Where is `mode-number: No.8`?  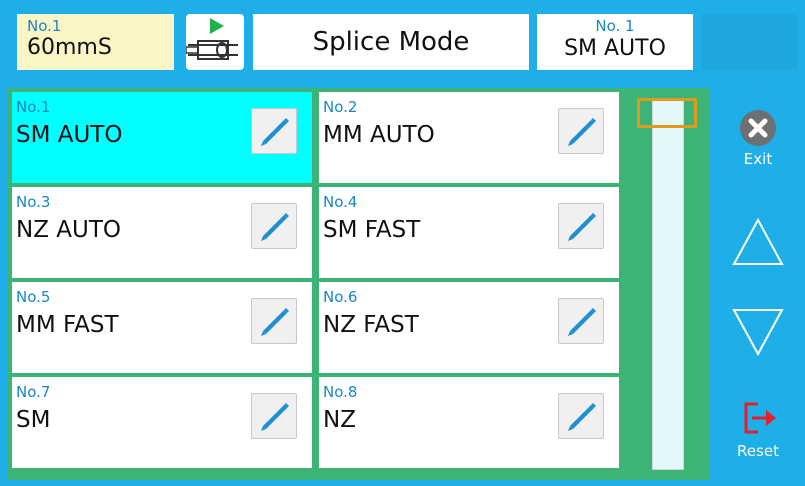
mode-number: No.8 is located at coordinates (340, 392).